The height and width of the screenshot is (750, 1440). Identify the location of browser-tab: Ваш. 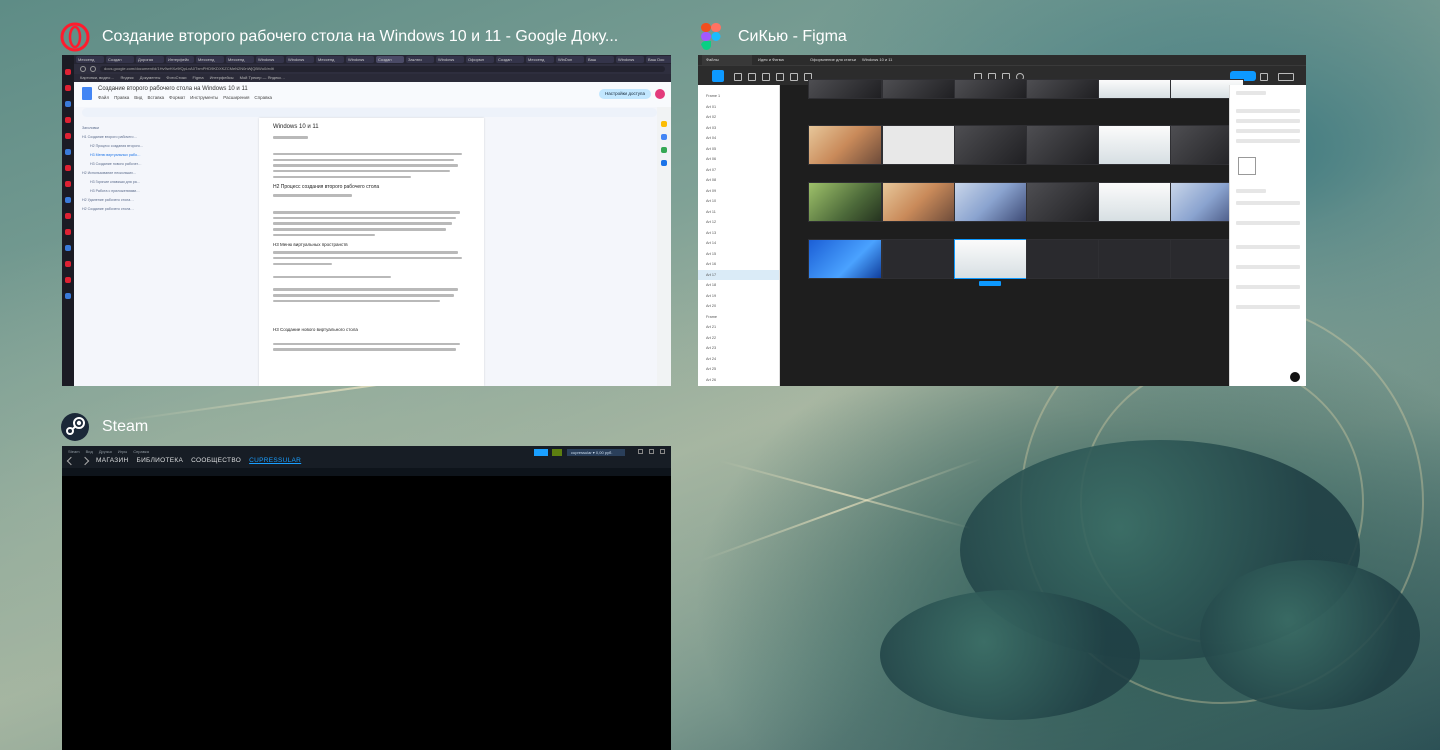
(600, 59).